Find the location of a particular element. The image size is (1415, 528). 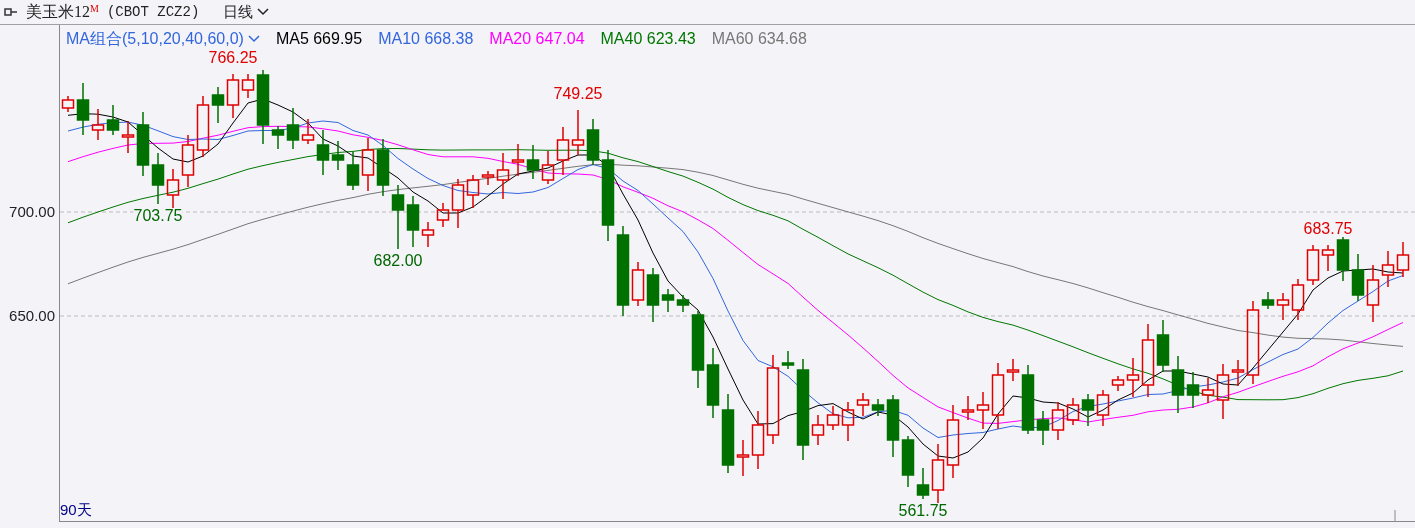

price-label: 561.75 is located at coordinates (923, 511).